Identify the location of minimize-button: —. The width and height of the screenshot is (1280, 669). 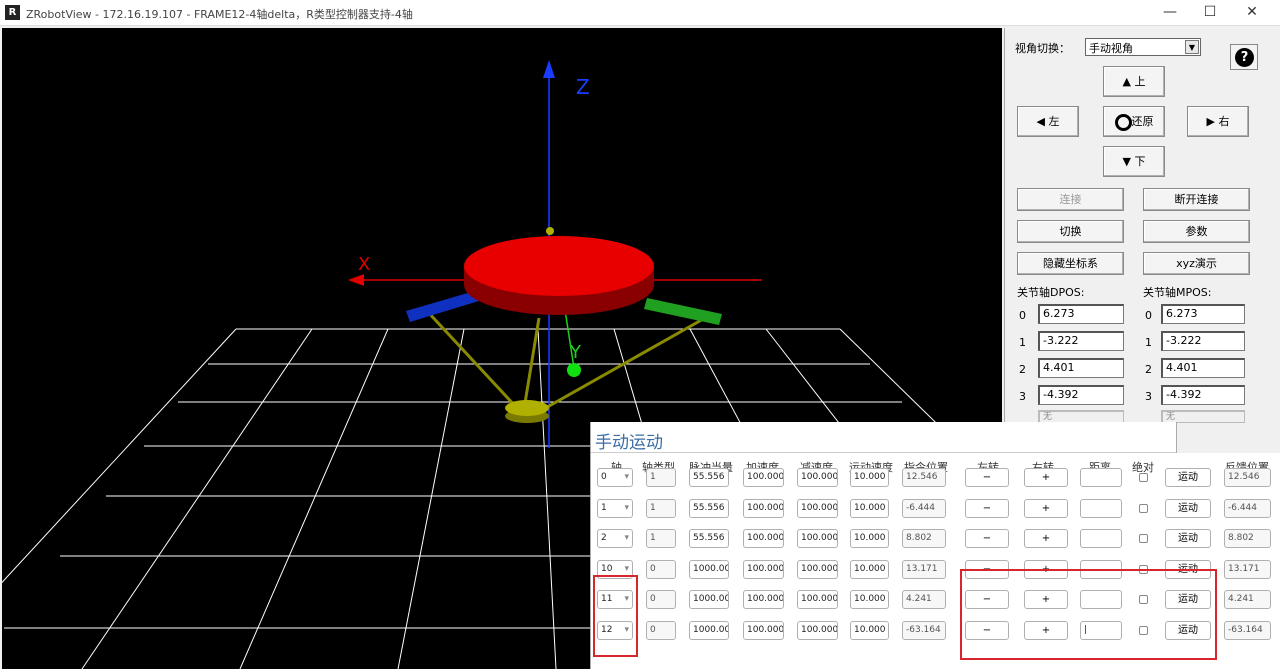
(1170, 13).